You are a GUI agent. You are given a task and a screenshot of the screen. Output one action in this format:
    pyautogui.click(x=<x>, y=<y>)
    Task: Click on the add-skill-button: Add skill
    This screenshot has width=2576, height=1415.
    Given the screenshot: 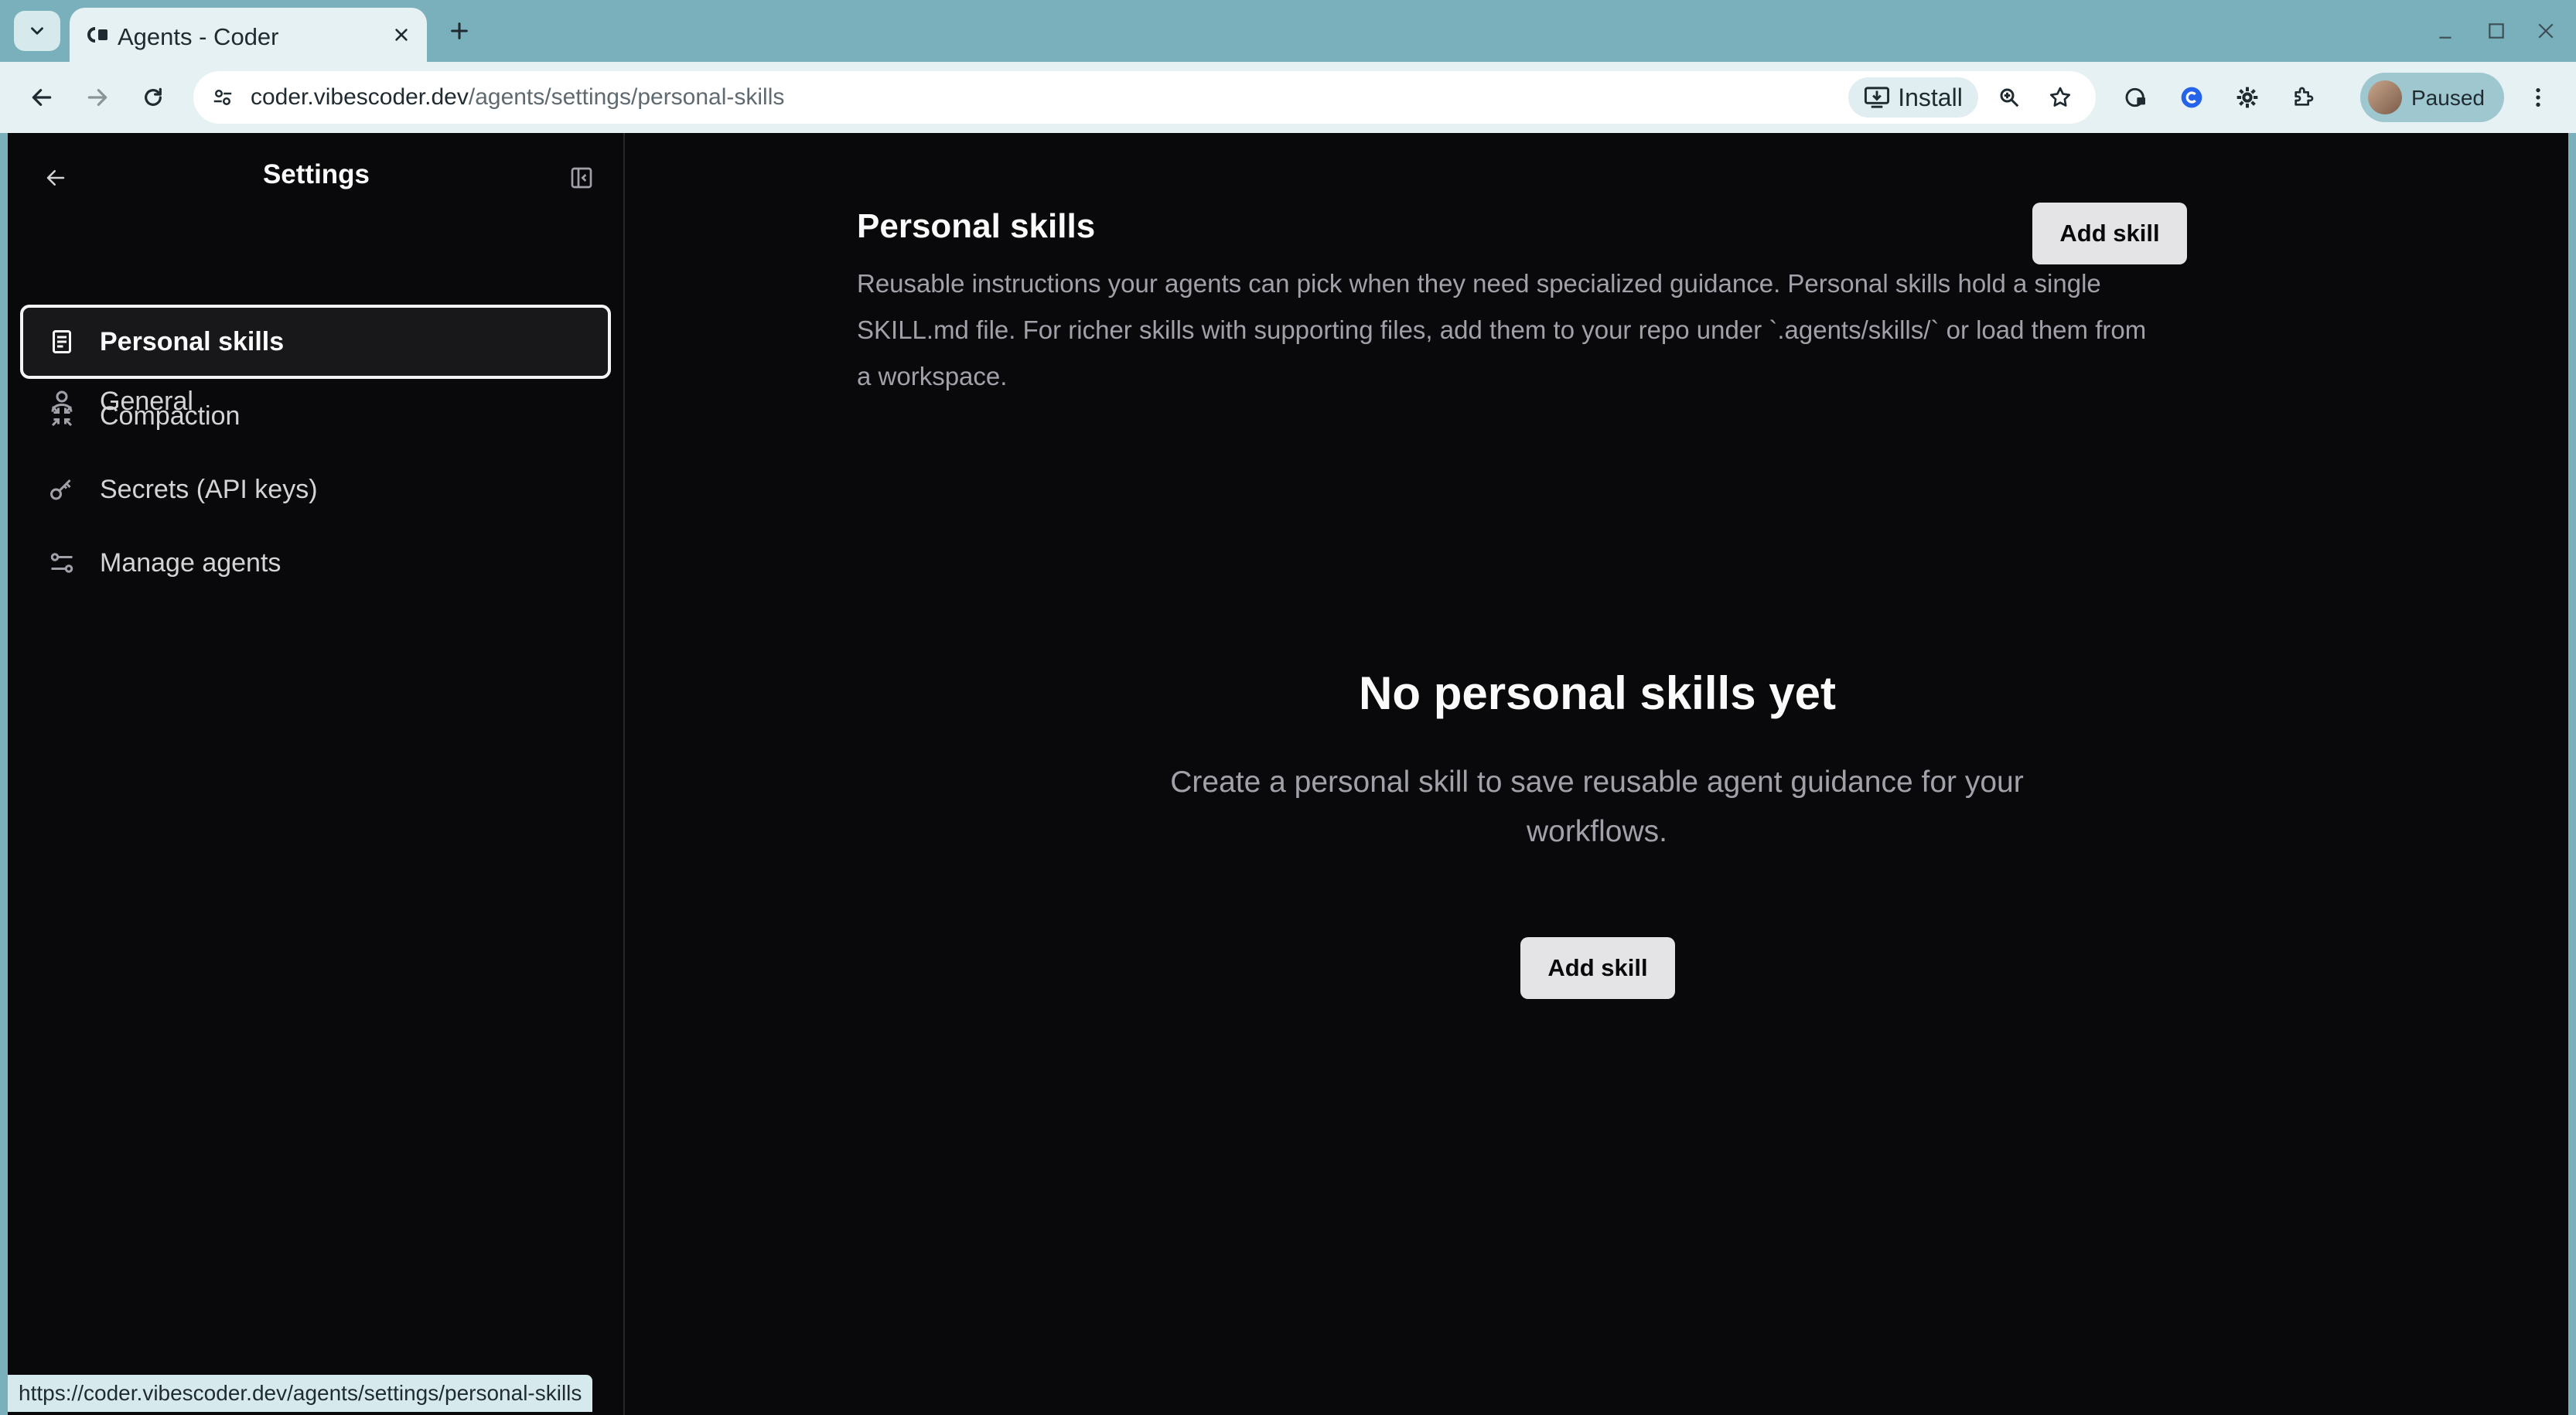 What is the action you would take?
    pyautogui.click(x=2109, y=233)
    